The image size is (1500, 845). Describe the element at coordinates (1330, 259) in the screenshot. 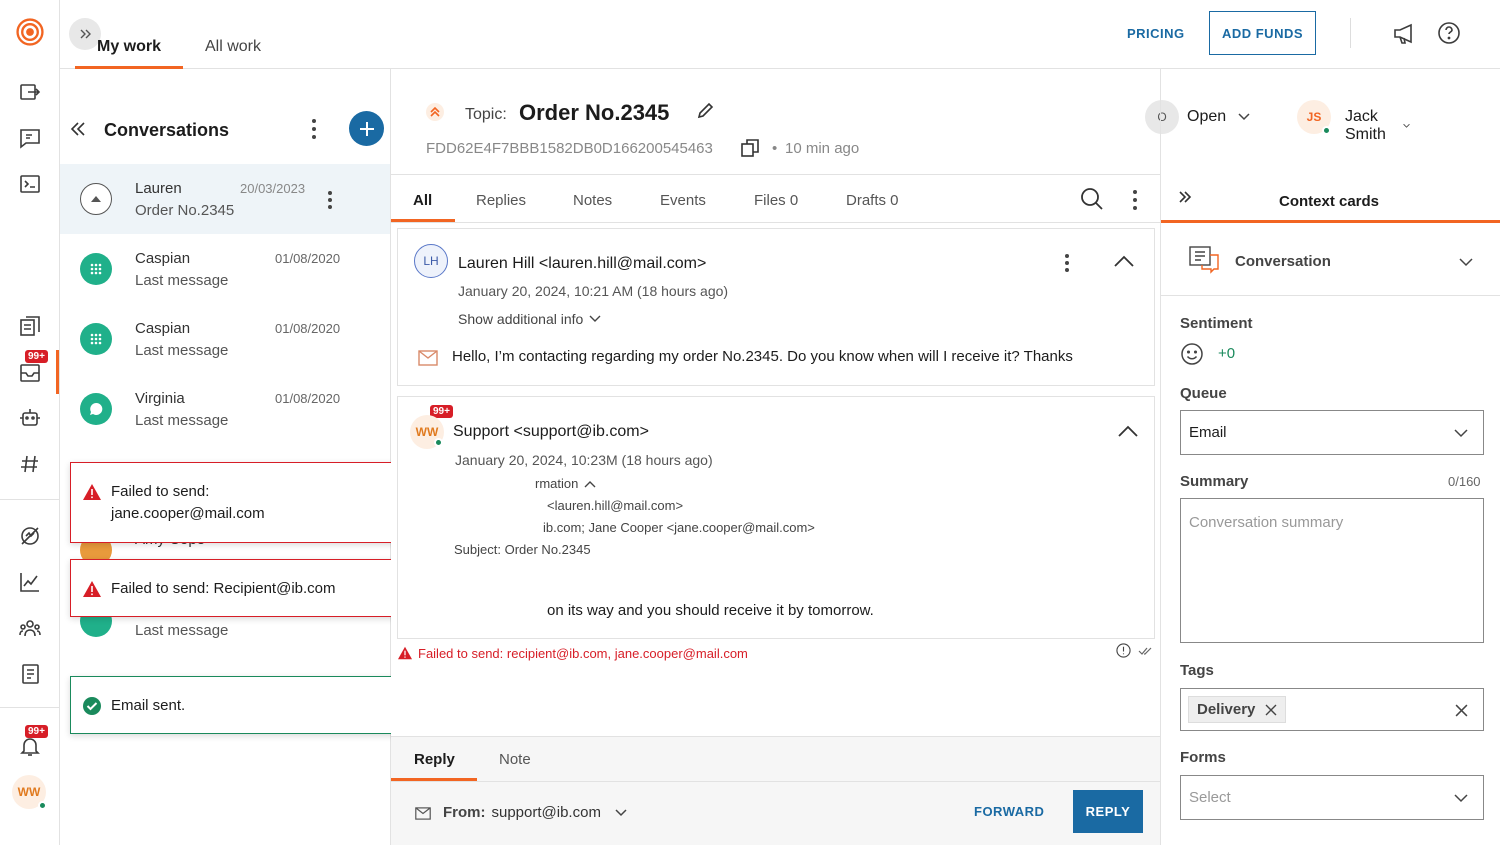

I see `conversation-section-header: Conversation` at that location.